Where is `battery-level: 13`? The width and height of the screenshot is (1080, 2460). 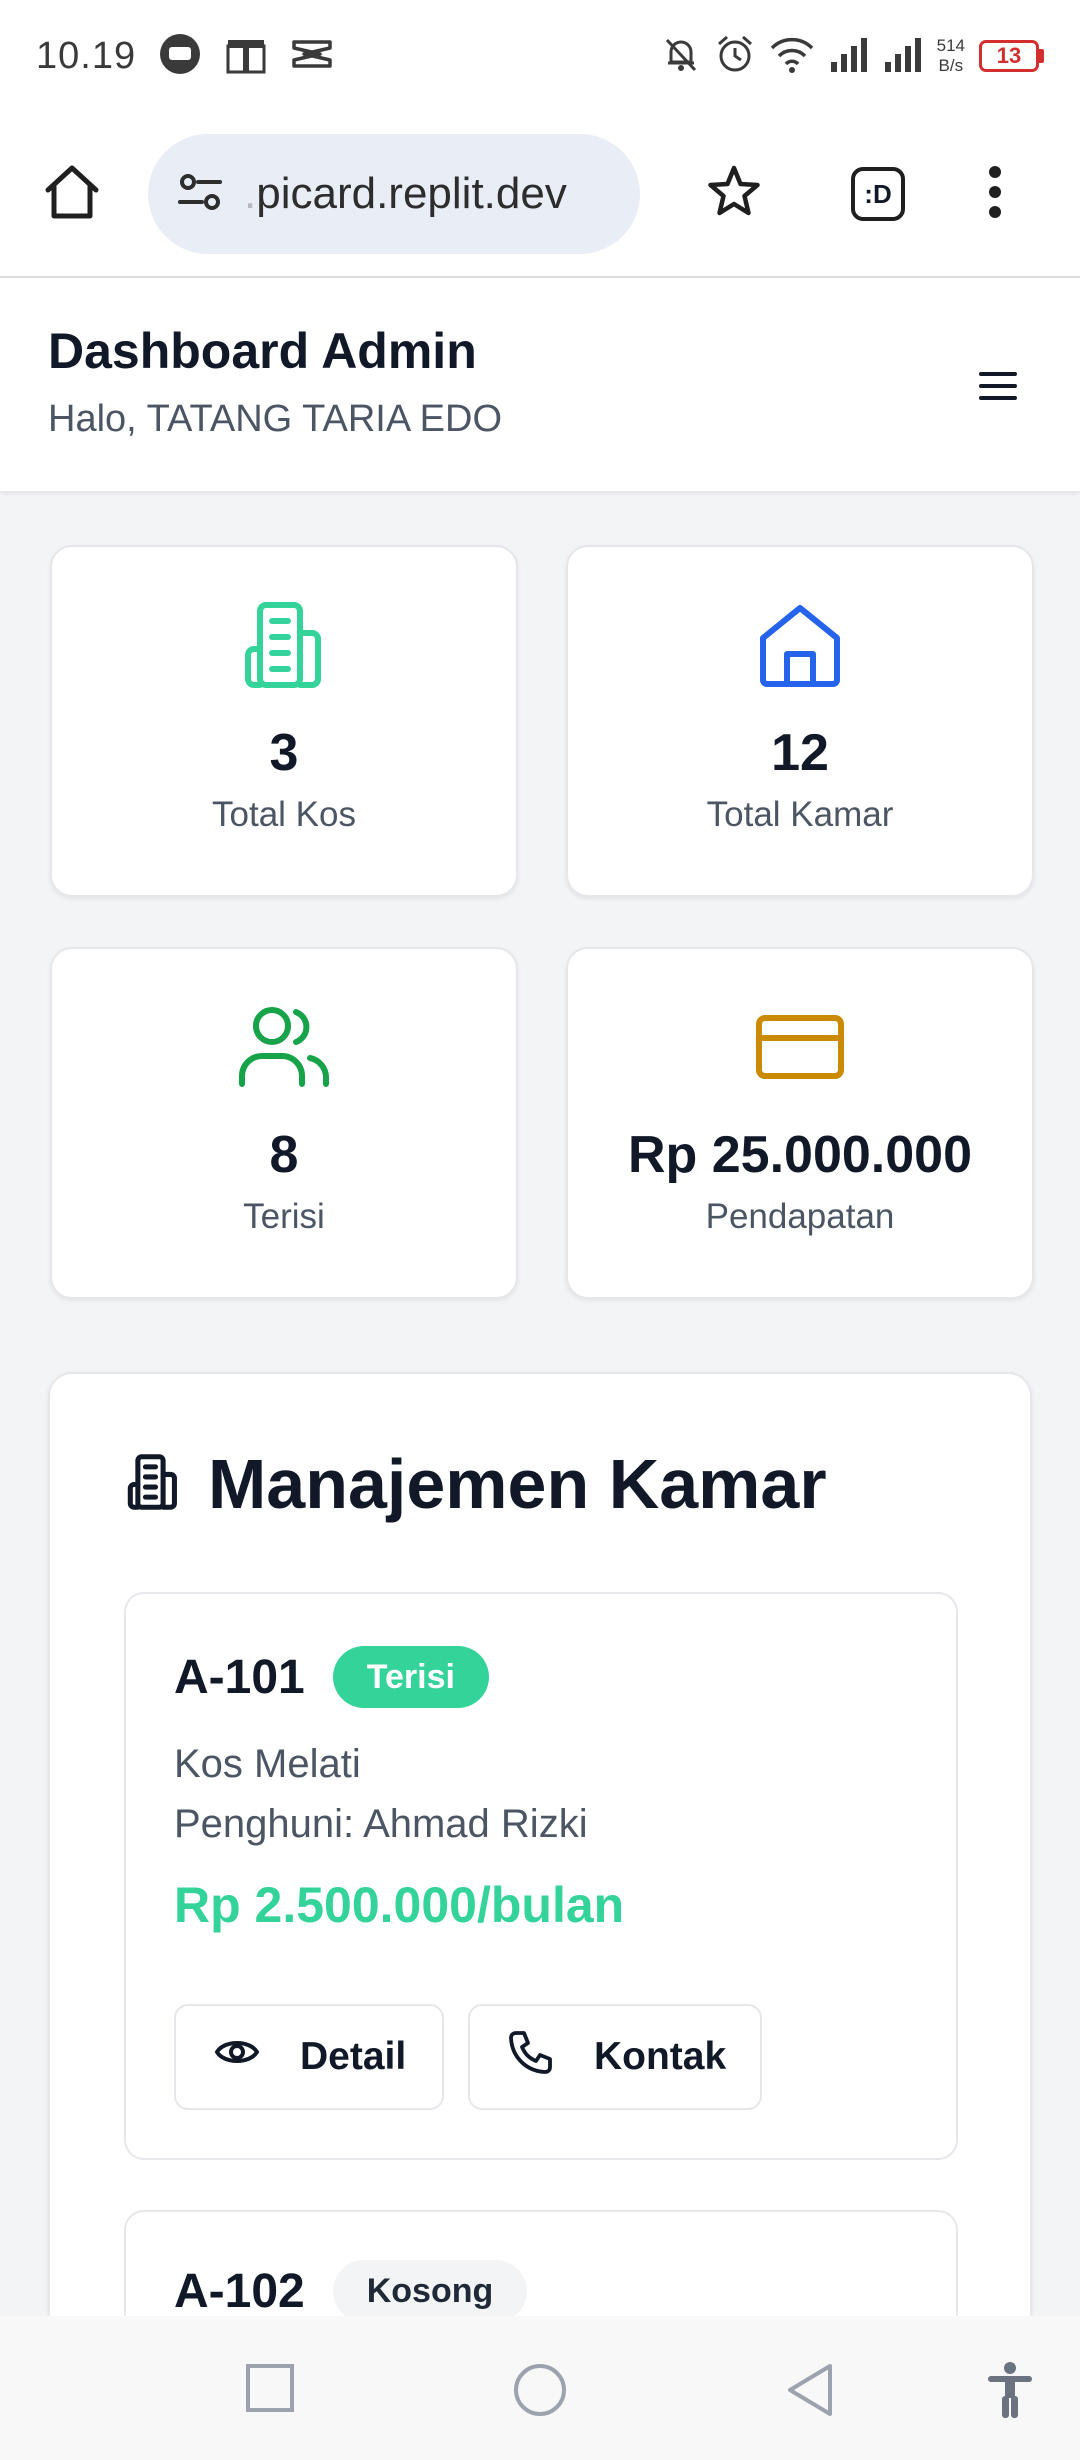 battery-level: 13 is located at coordinates (1009, 55).